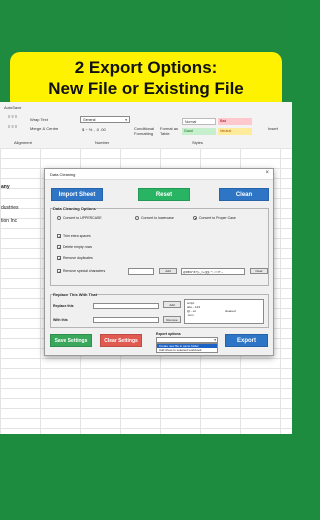  I want to click on radio-proper-case, so click(195, 218).